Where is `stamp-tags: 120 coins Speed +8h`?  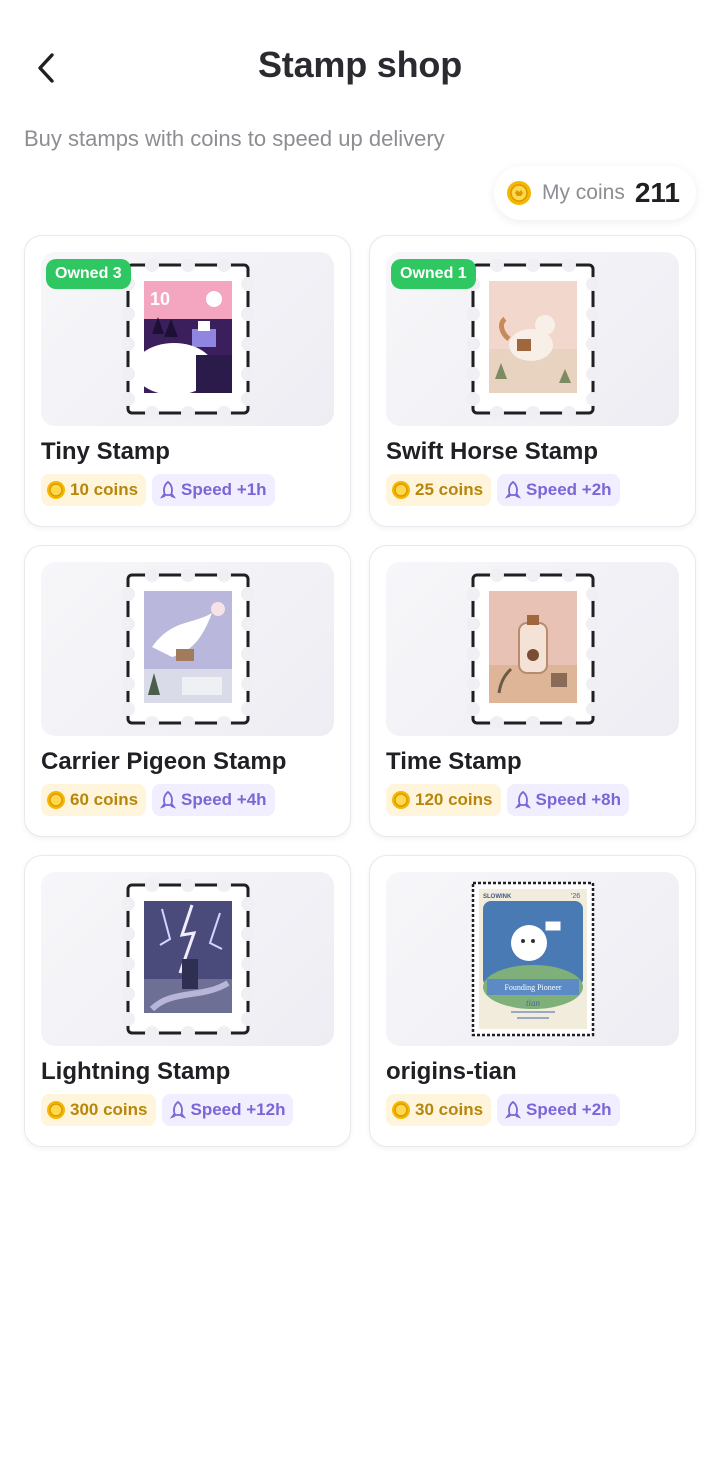
stamp-tags: 120 coins Speed +8h is located at coordinates (532, 800).